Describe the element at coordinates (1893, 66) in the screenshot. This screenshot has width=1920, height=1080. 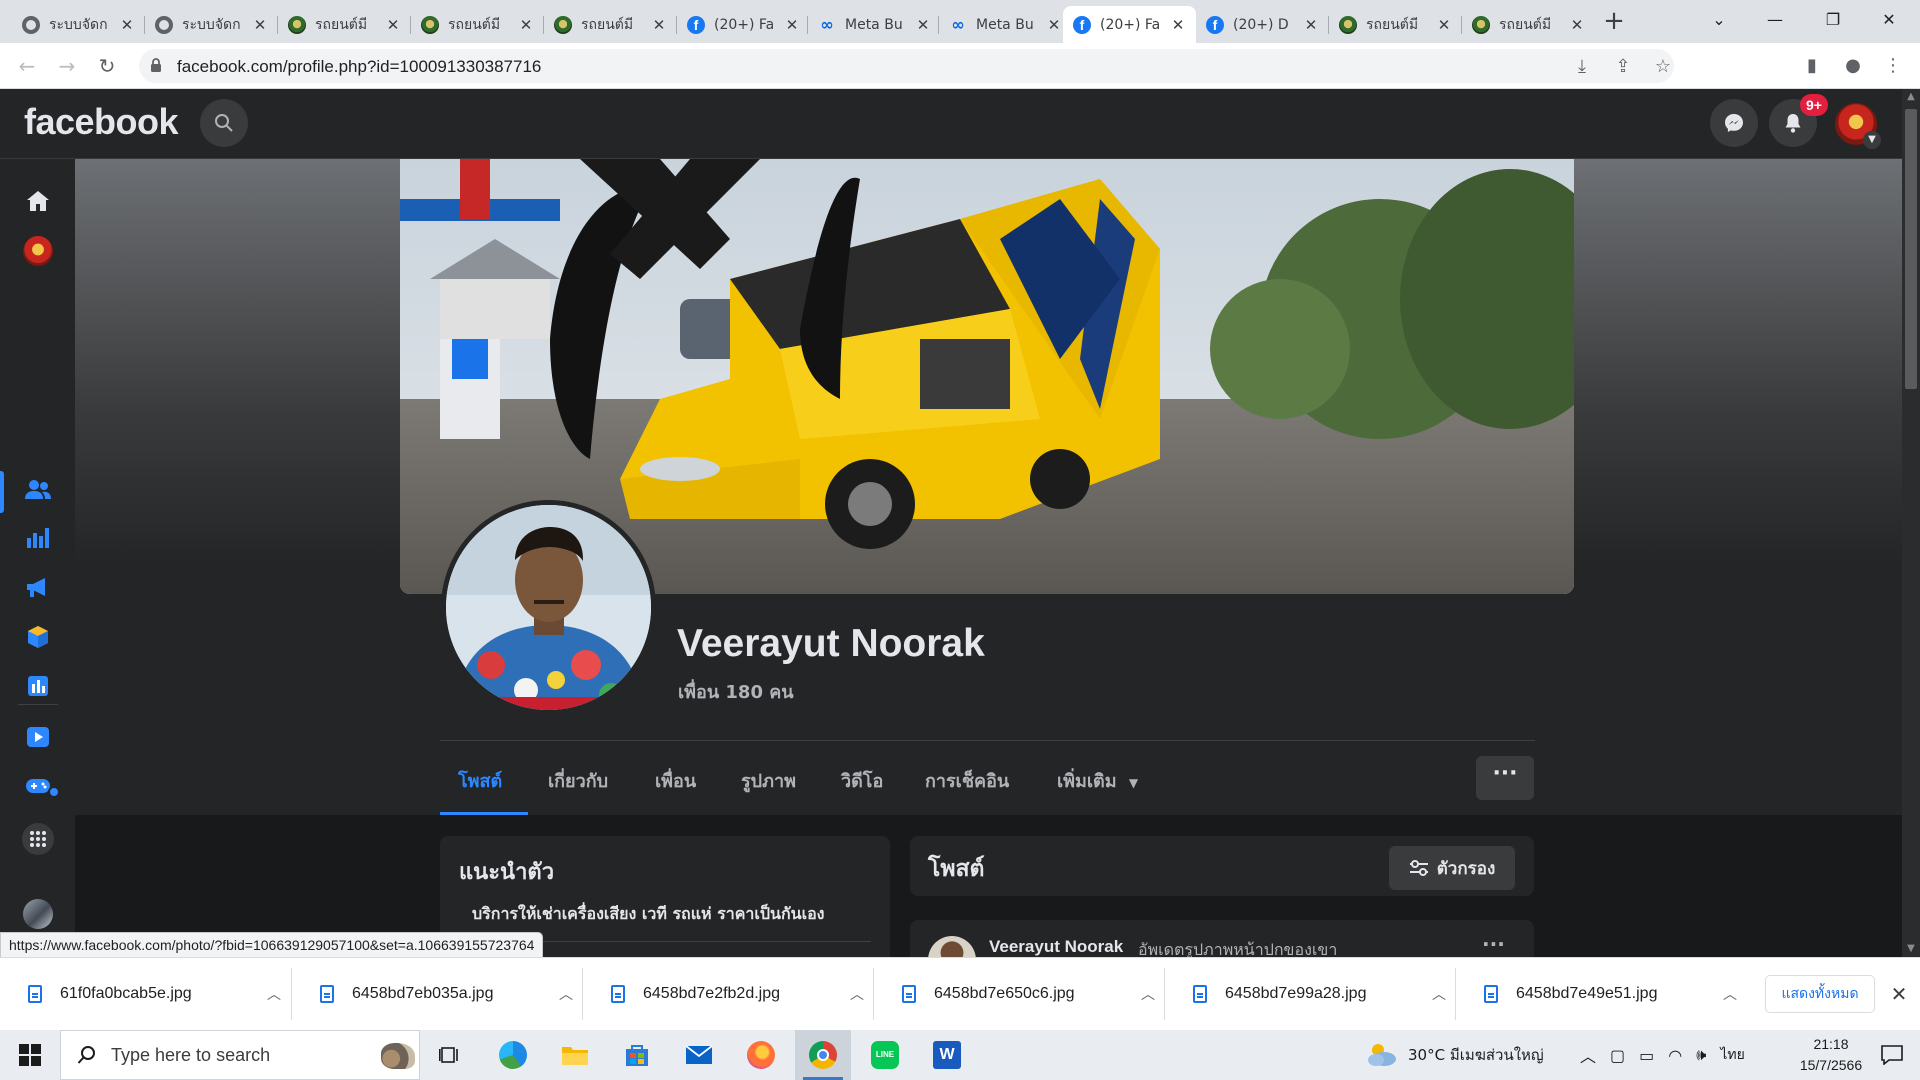
I see `chrome-menu-icon: ⋮` at that location.